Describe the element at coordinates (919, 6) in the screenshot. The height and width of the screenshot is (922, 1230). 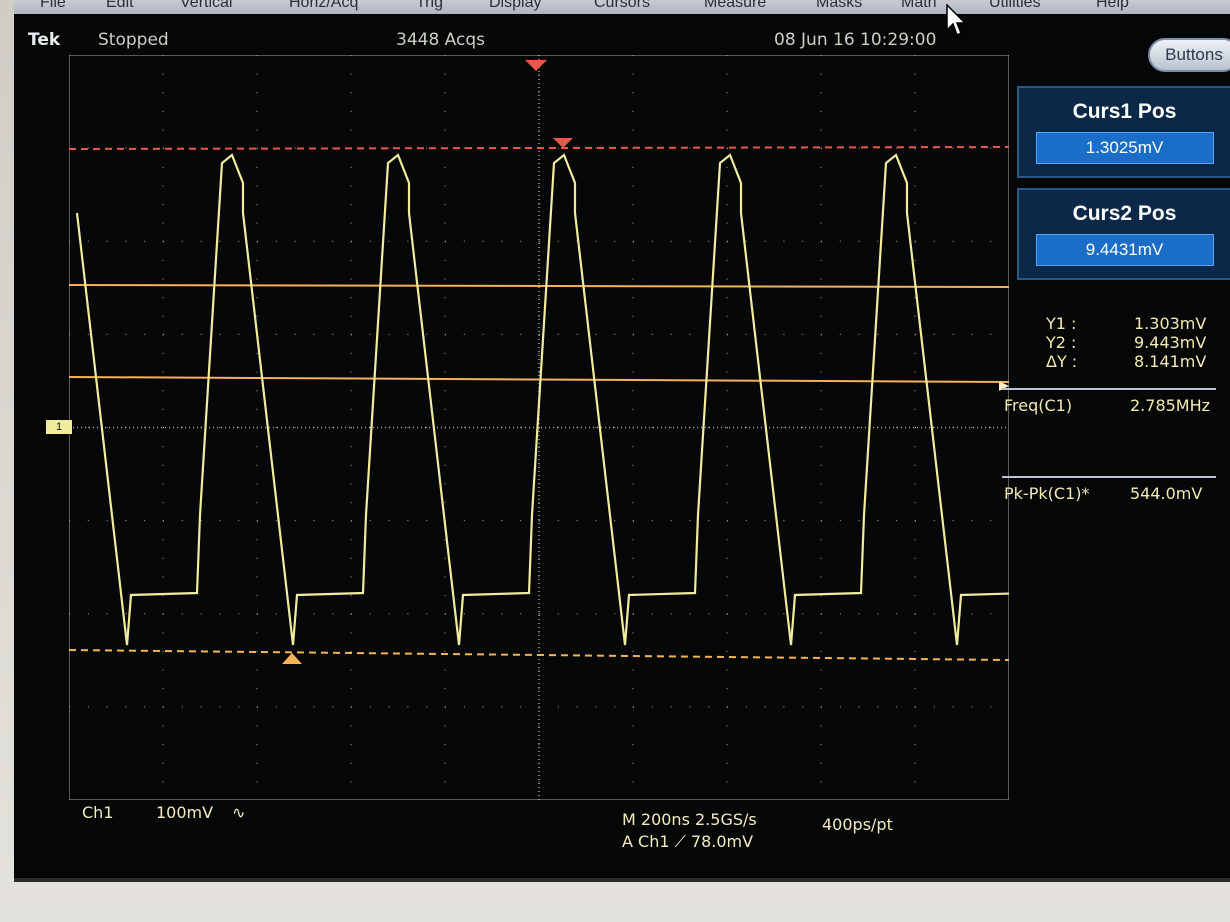
I see `menu-math: Math` at that location.